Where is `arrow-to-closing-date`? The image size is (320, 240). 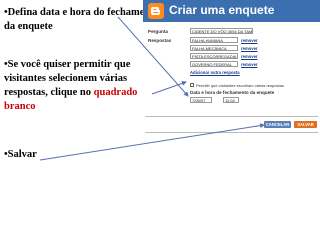
arrow-to-closing-date is located at coordinates (153, 56).